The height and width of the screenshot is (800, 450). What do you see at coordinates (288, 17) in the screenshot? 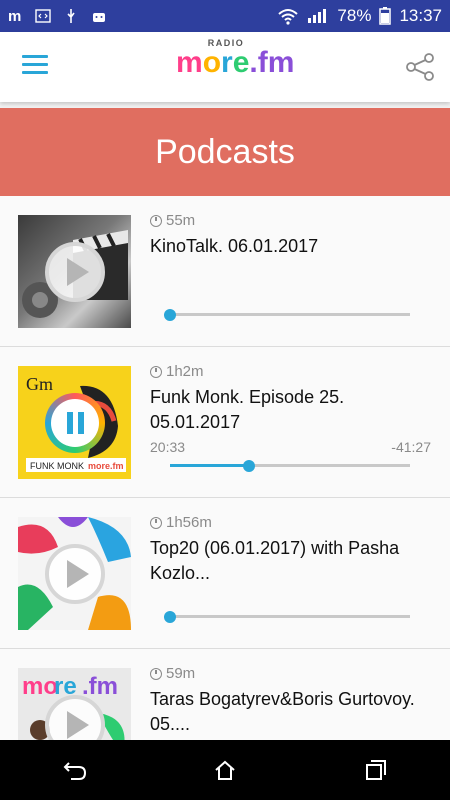
I see `wifi-icon` at bounding box center [288, 17].